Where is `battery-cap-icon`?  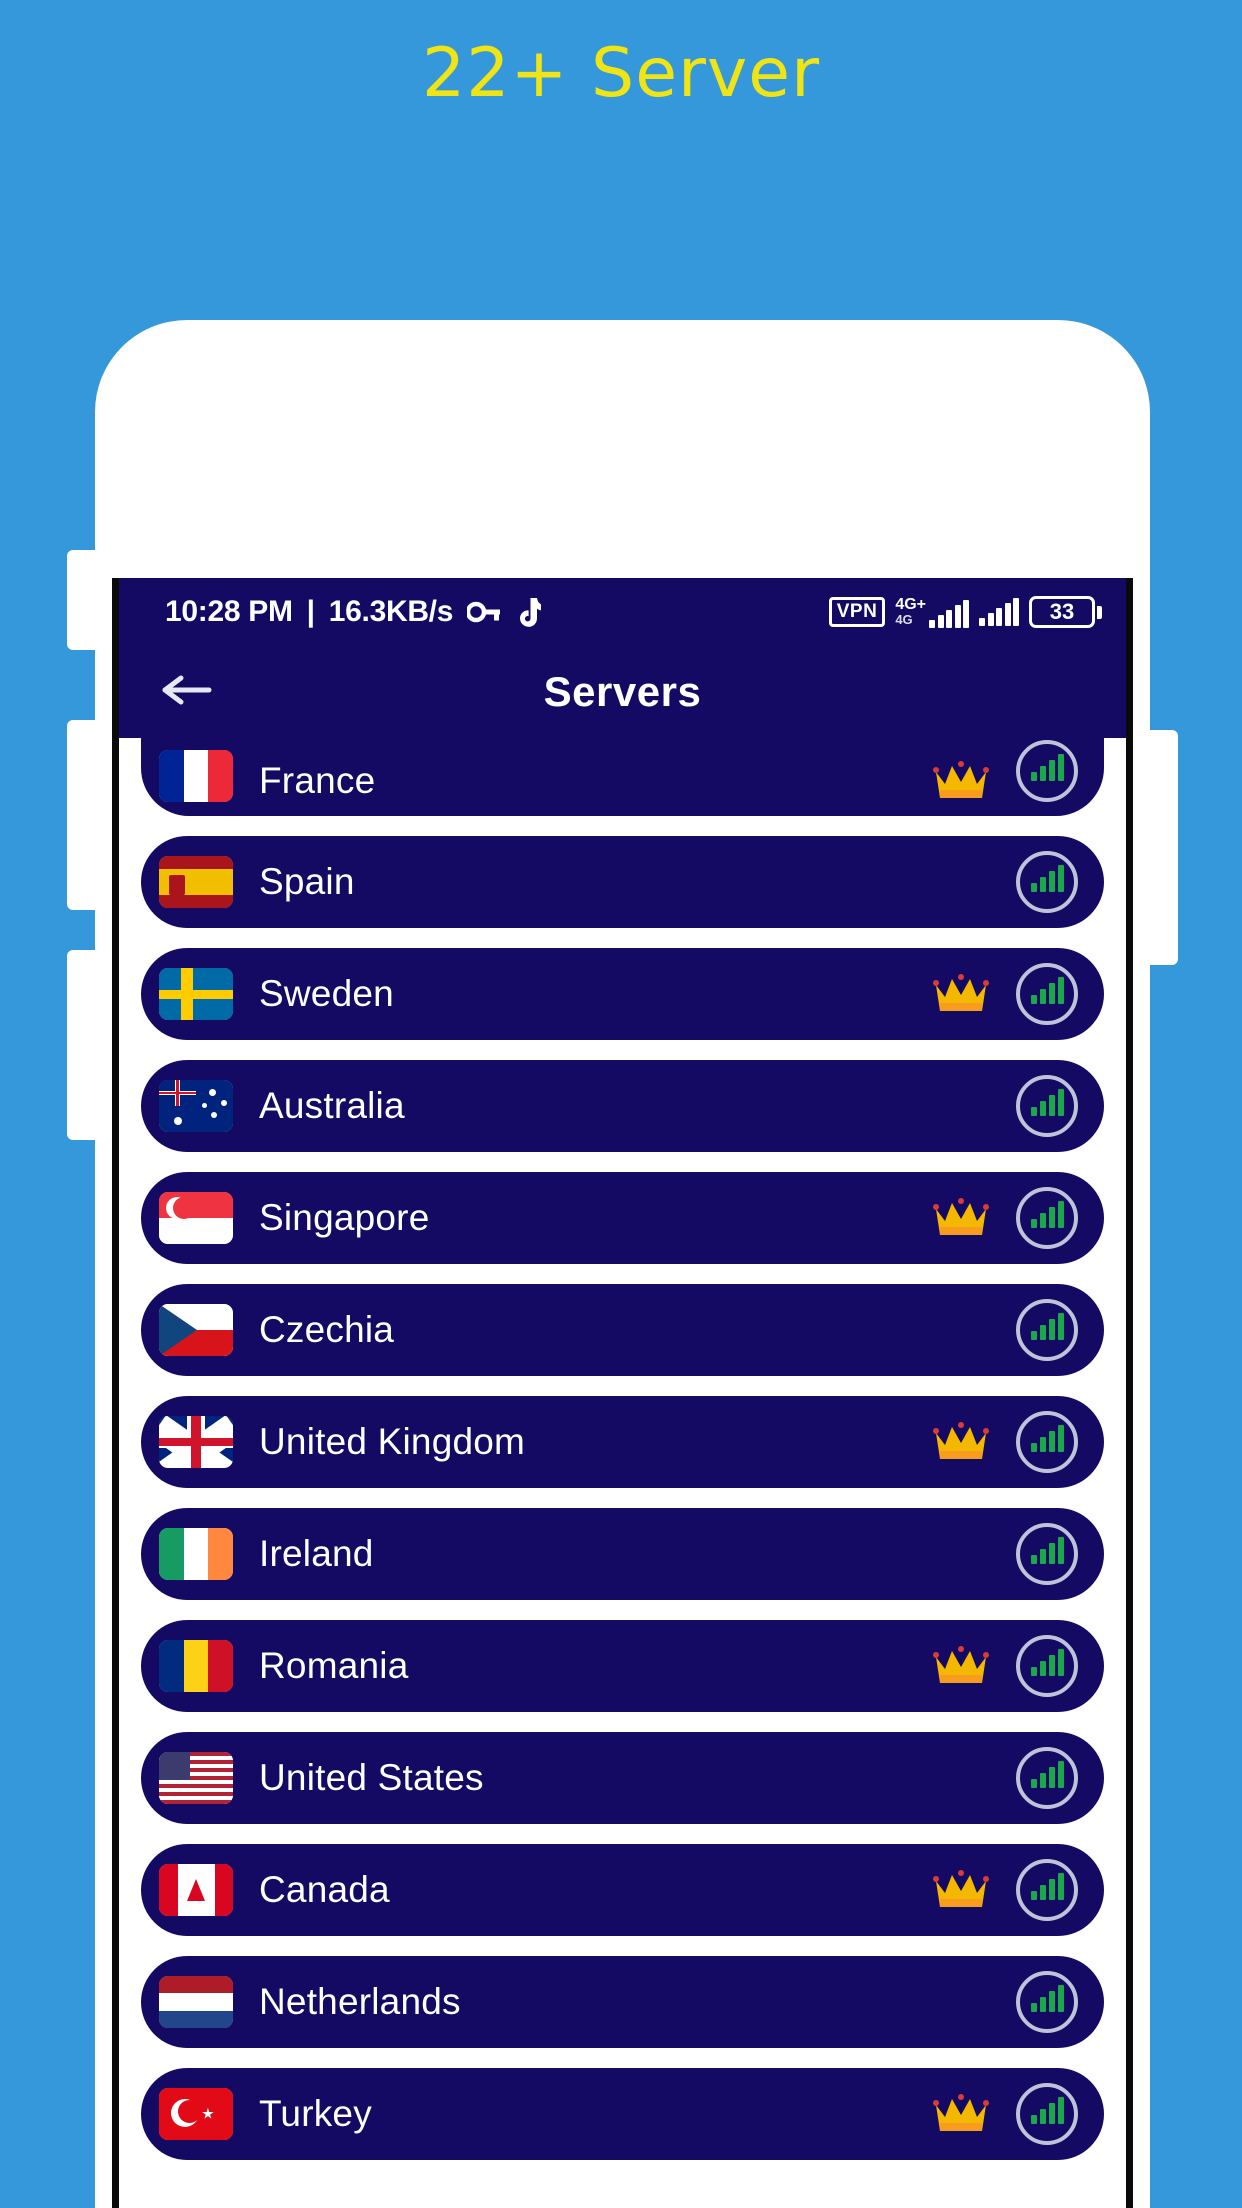 battery-cap-icon is located at coordinates (1099, 612).